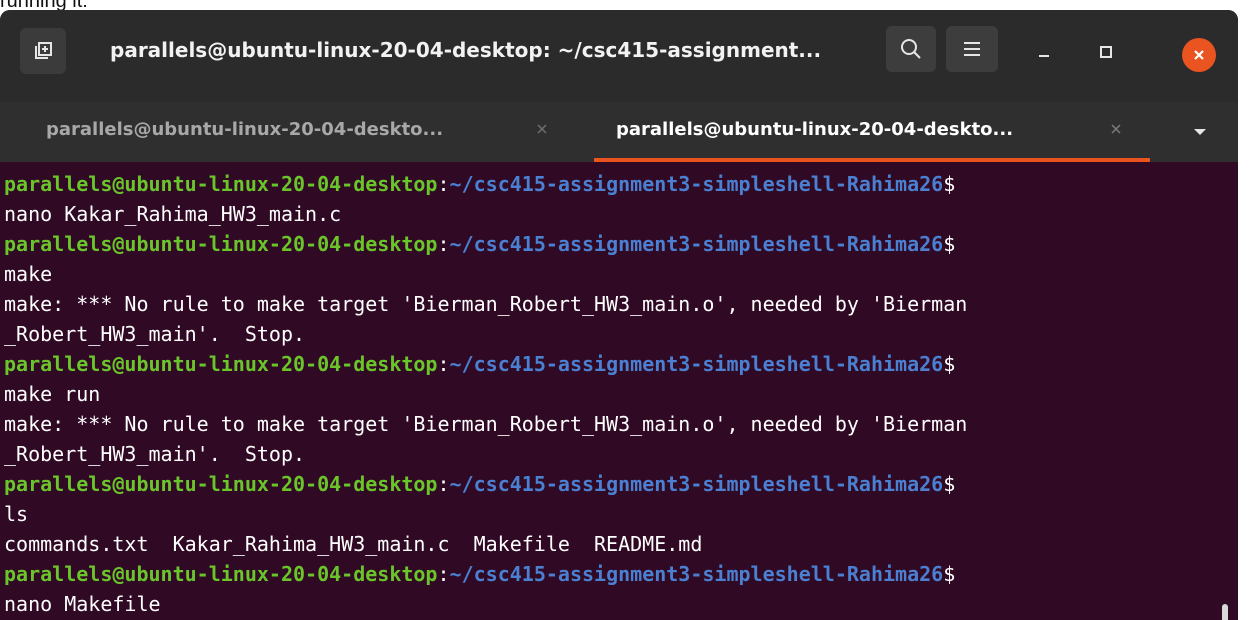 The width and height of the screenshot is (1250, 620). What do you see at coordinates (28, 274) in the screenshot?
I see `output-line: make` at bounding box center [28, 274].